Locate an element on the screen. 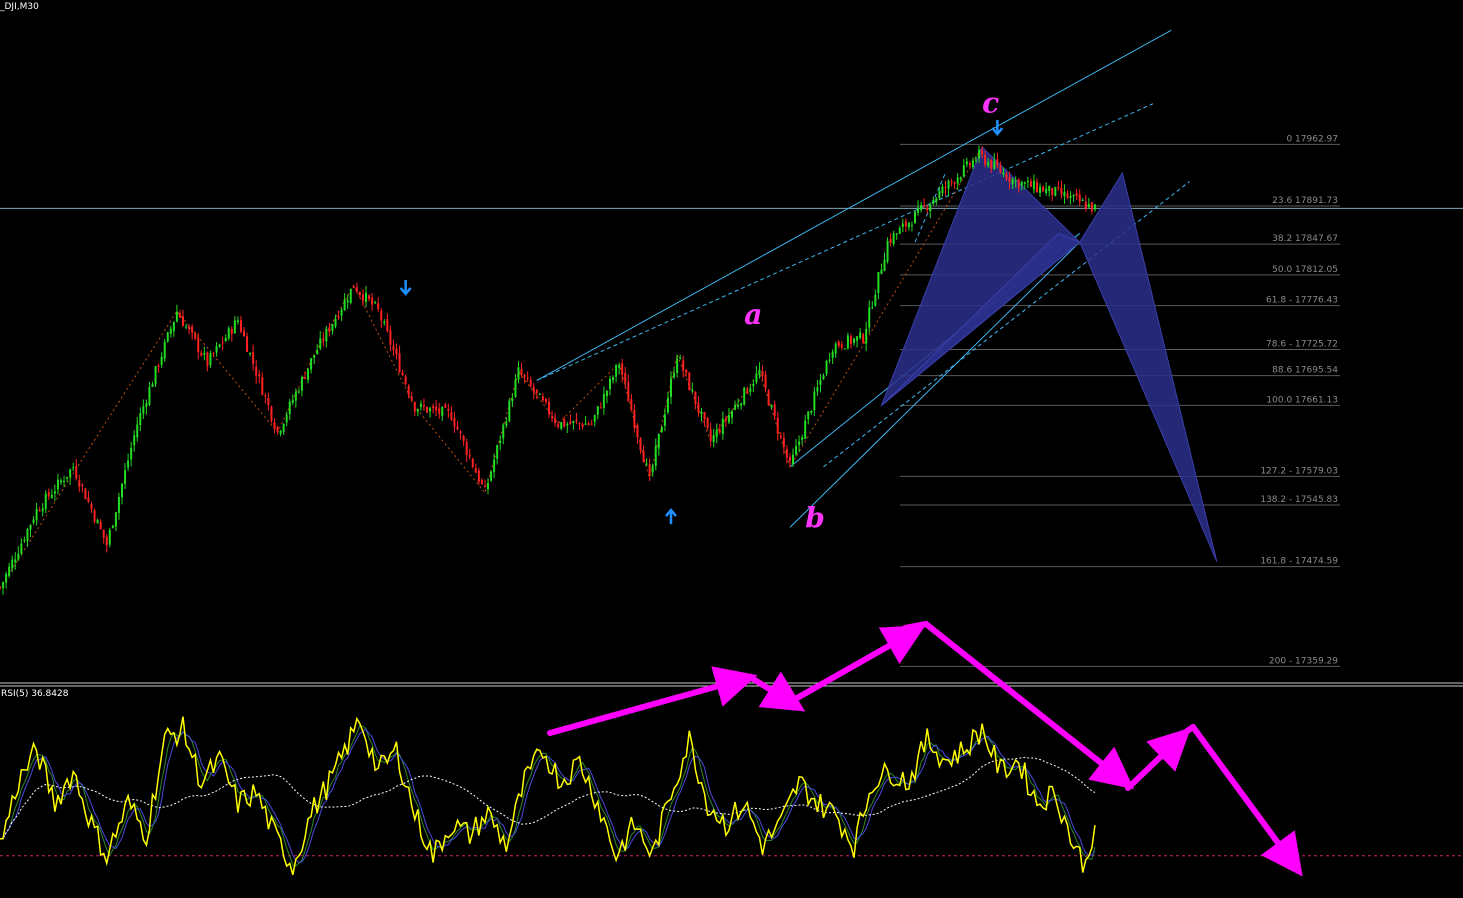 The image size is (1463, 898). fib-label-88-6: 88.6 17695.54 is located at coordinates (1305, 371).